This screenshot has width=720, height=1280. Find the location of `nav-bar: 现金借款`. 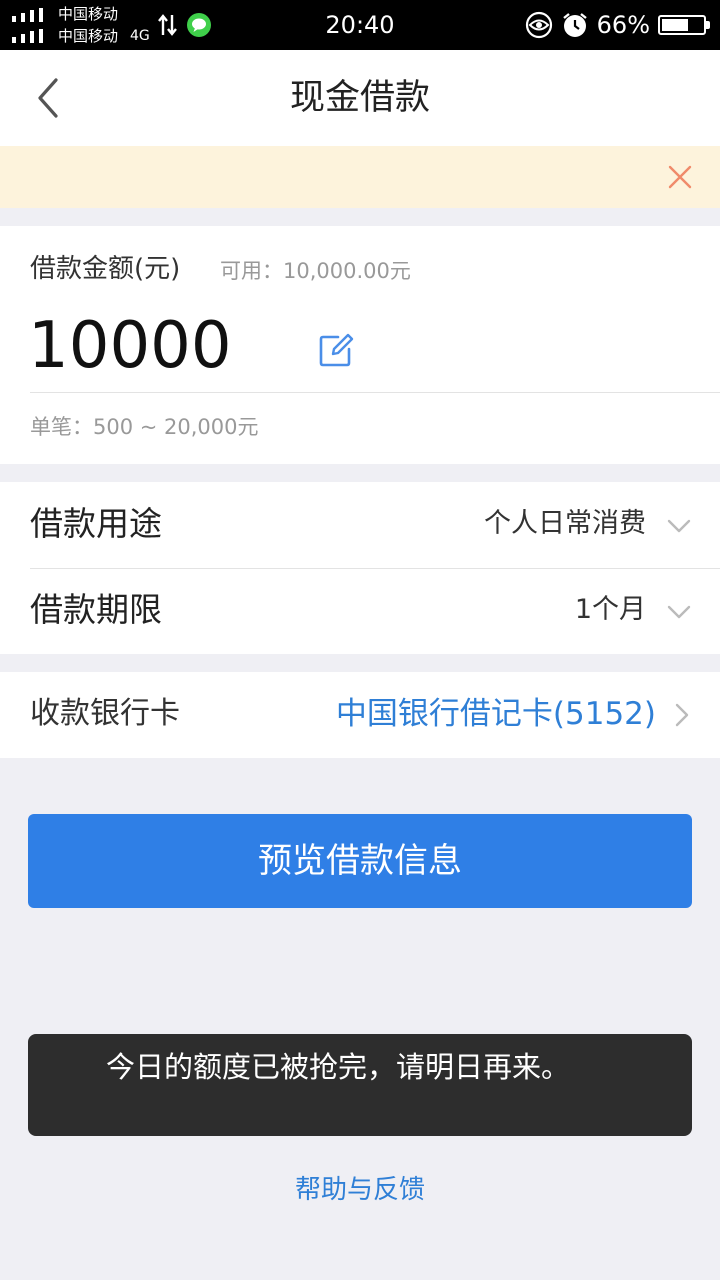

nav-bar: 现金借款 is located at coordinates (360, 98).